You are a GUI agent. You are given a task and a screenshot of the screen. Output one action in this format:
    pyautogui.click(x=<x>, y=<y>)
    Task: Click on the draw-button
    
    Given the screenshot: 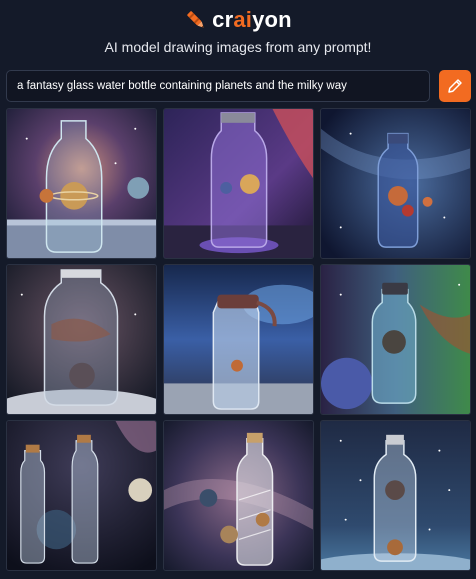 What is the action you would take?
    pyautogui.click(x=455, y=86)
    